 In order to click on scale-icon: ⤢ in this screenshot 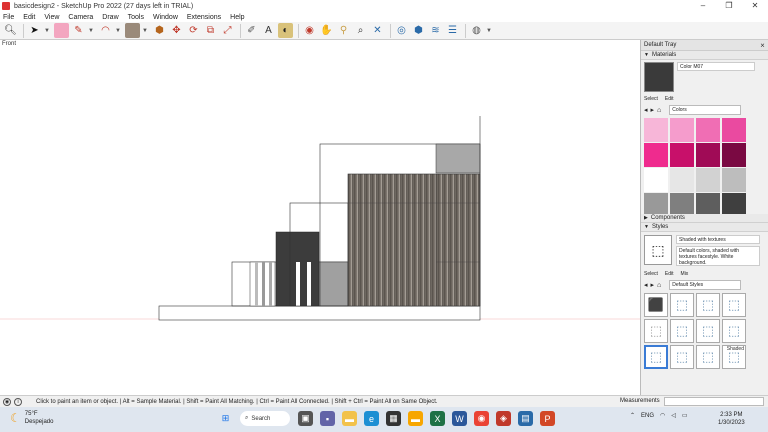, I will do `click(227, 30)`.